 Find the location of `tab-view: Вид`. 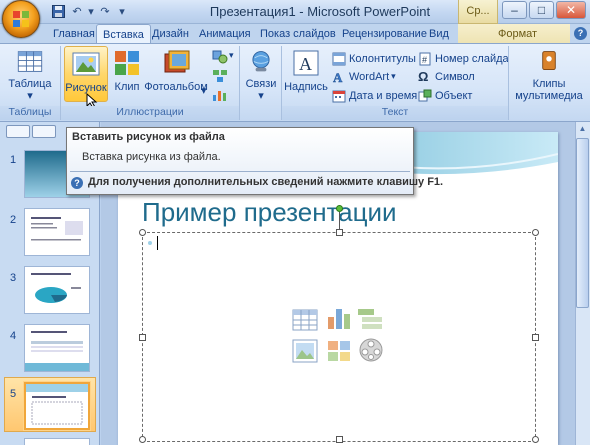

tab-view: Вид is located at coordinates (439, 34).